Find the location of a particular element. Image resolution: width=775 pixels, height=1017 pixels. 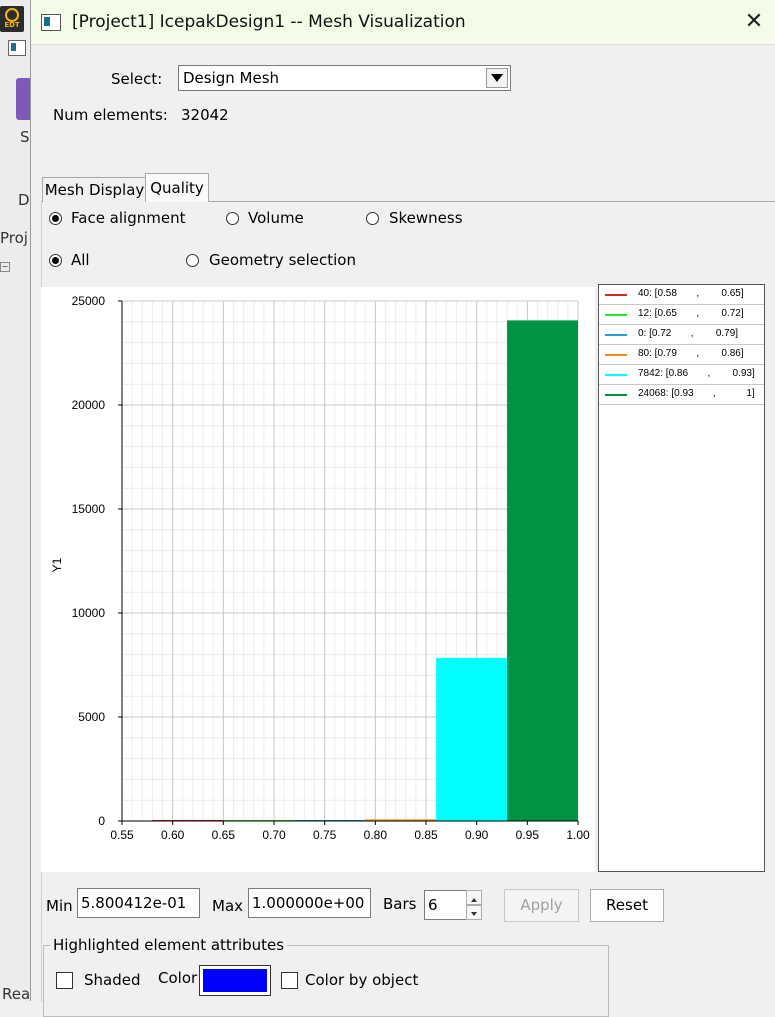

max-label: Max is located at coordinates (228, 906).